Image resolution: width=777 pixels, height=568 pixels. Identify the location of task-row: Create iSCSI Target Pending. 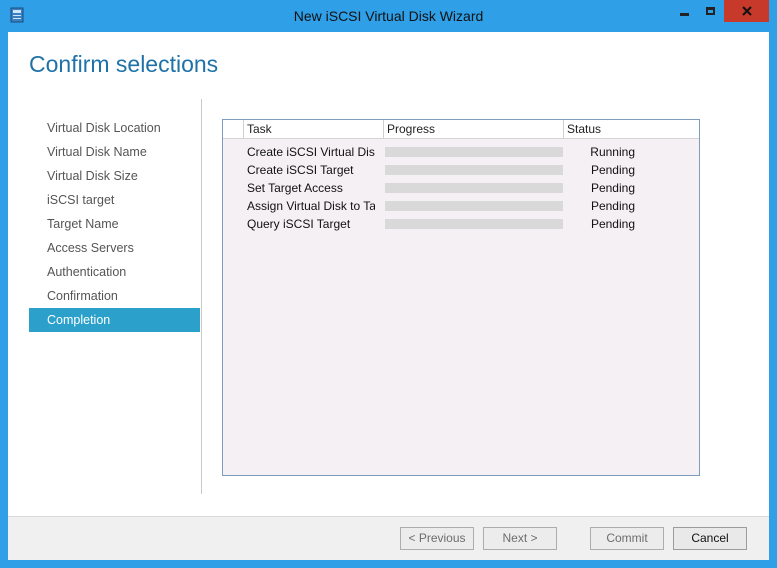
(461, 170).